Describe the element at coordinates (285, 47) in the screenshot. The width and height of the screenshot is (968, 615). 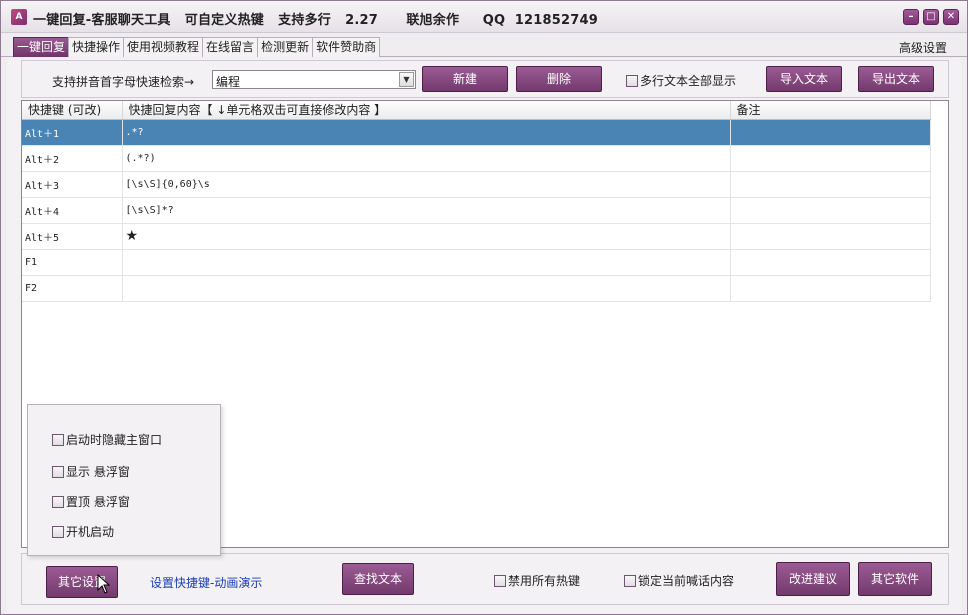
I see `tab-check-update: 检测更新` at that location.